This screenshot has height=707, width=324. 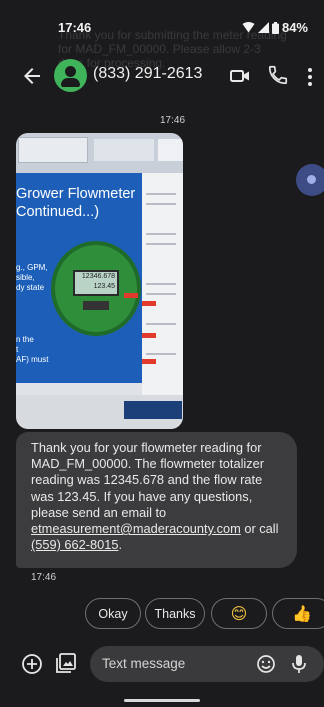 I want to click on photo-slide-text-line: AF) must, so click(x=32, y=359).